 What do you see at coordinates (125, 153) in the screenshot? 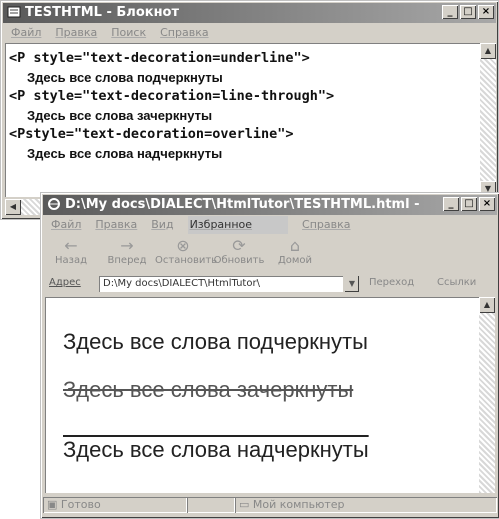
I see `code-line: Здесь все слова надчеркнуты` at bounding box center [125, 153].